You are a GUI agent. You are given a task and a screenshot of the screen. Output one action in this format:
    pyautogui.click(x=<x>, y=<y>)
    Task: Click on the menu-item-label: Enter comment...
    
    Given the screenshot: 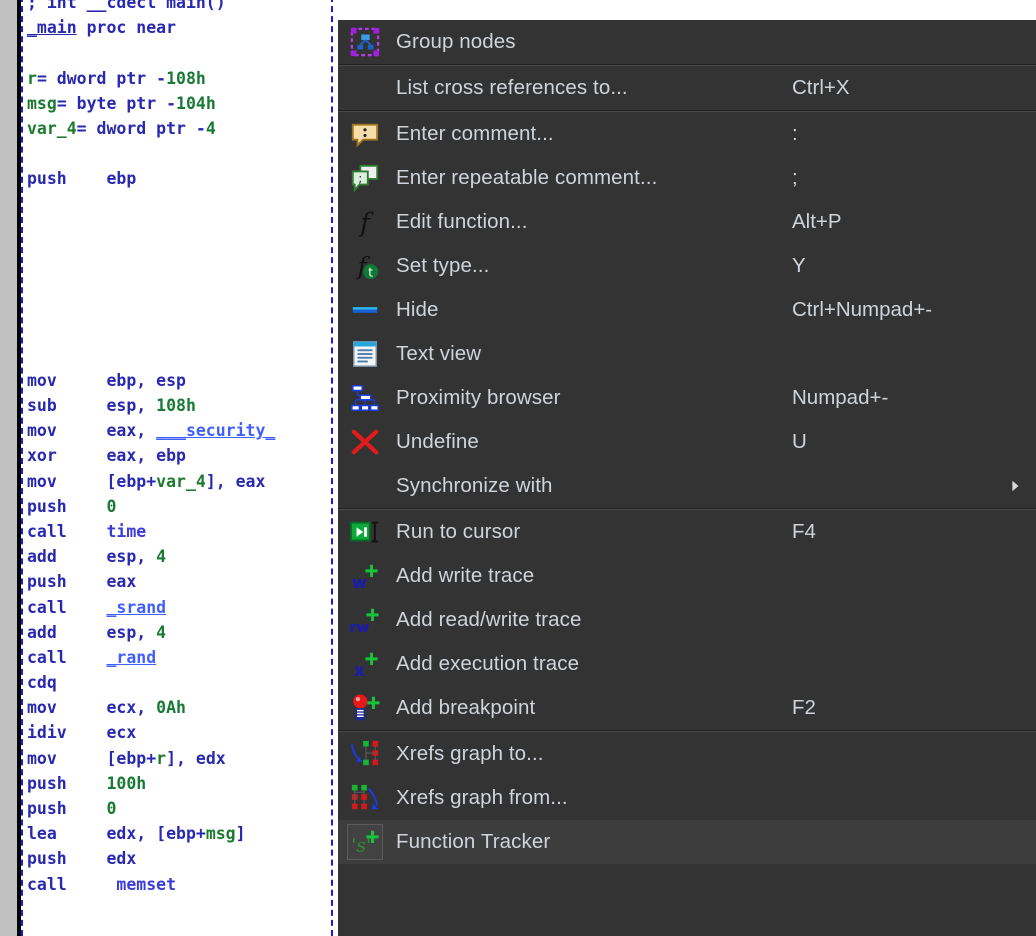 What is the action you would take?
    pyautogui.click(x=475, y=133)
    